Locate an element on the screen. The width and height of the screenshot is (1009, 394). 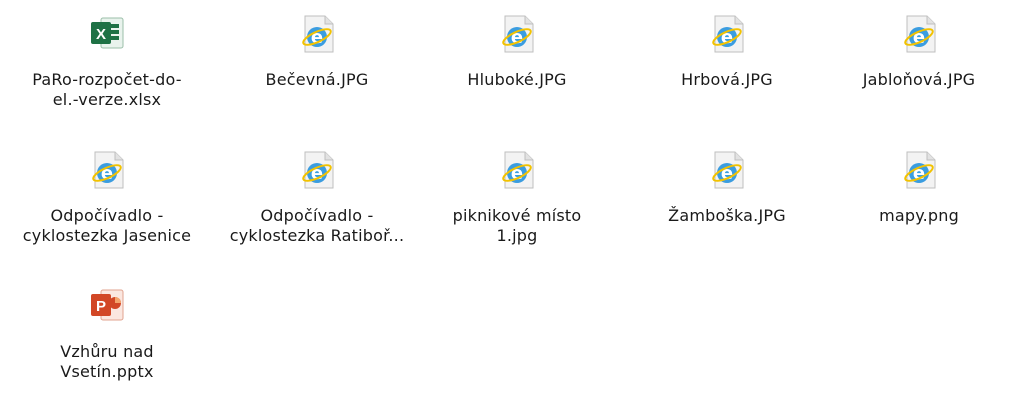
excel-icon: X is located at coordinates (107, 33).